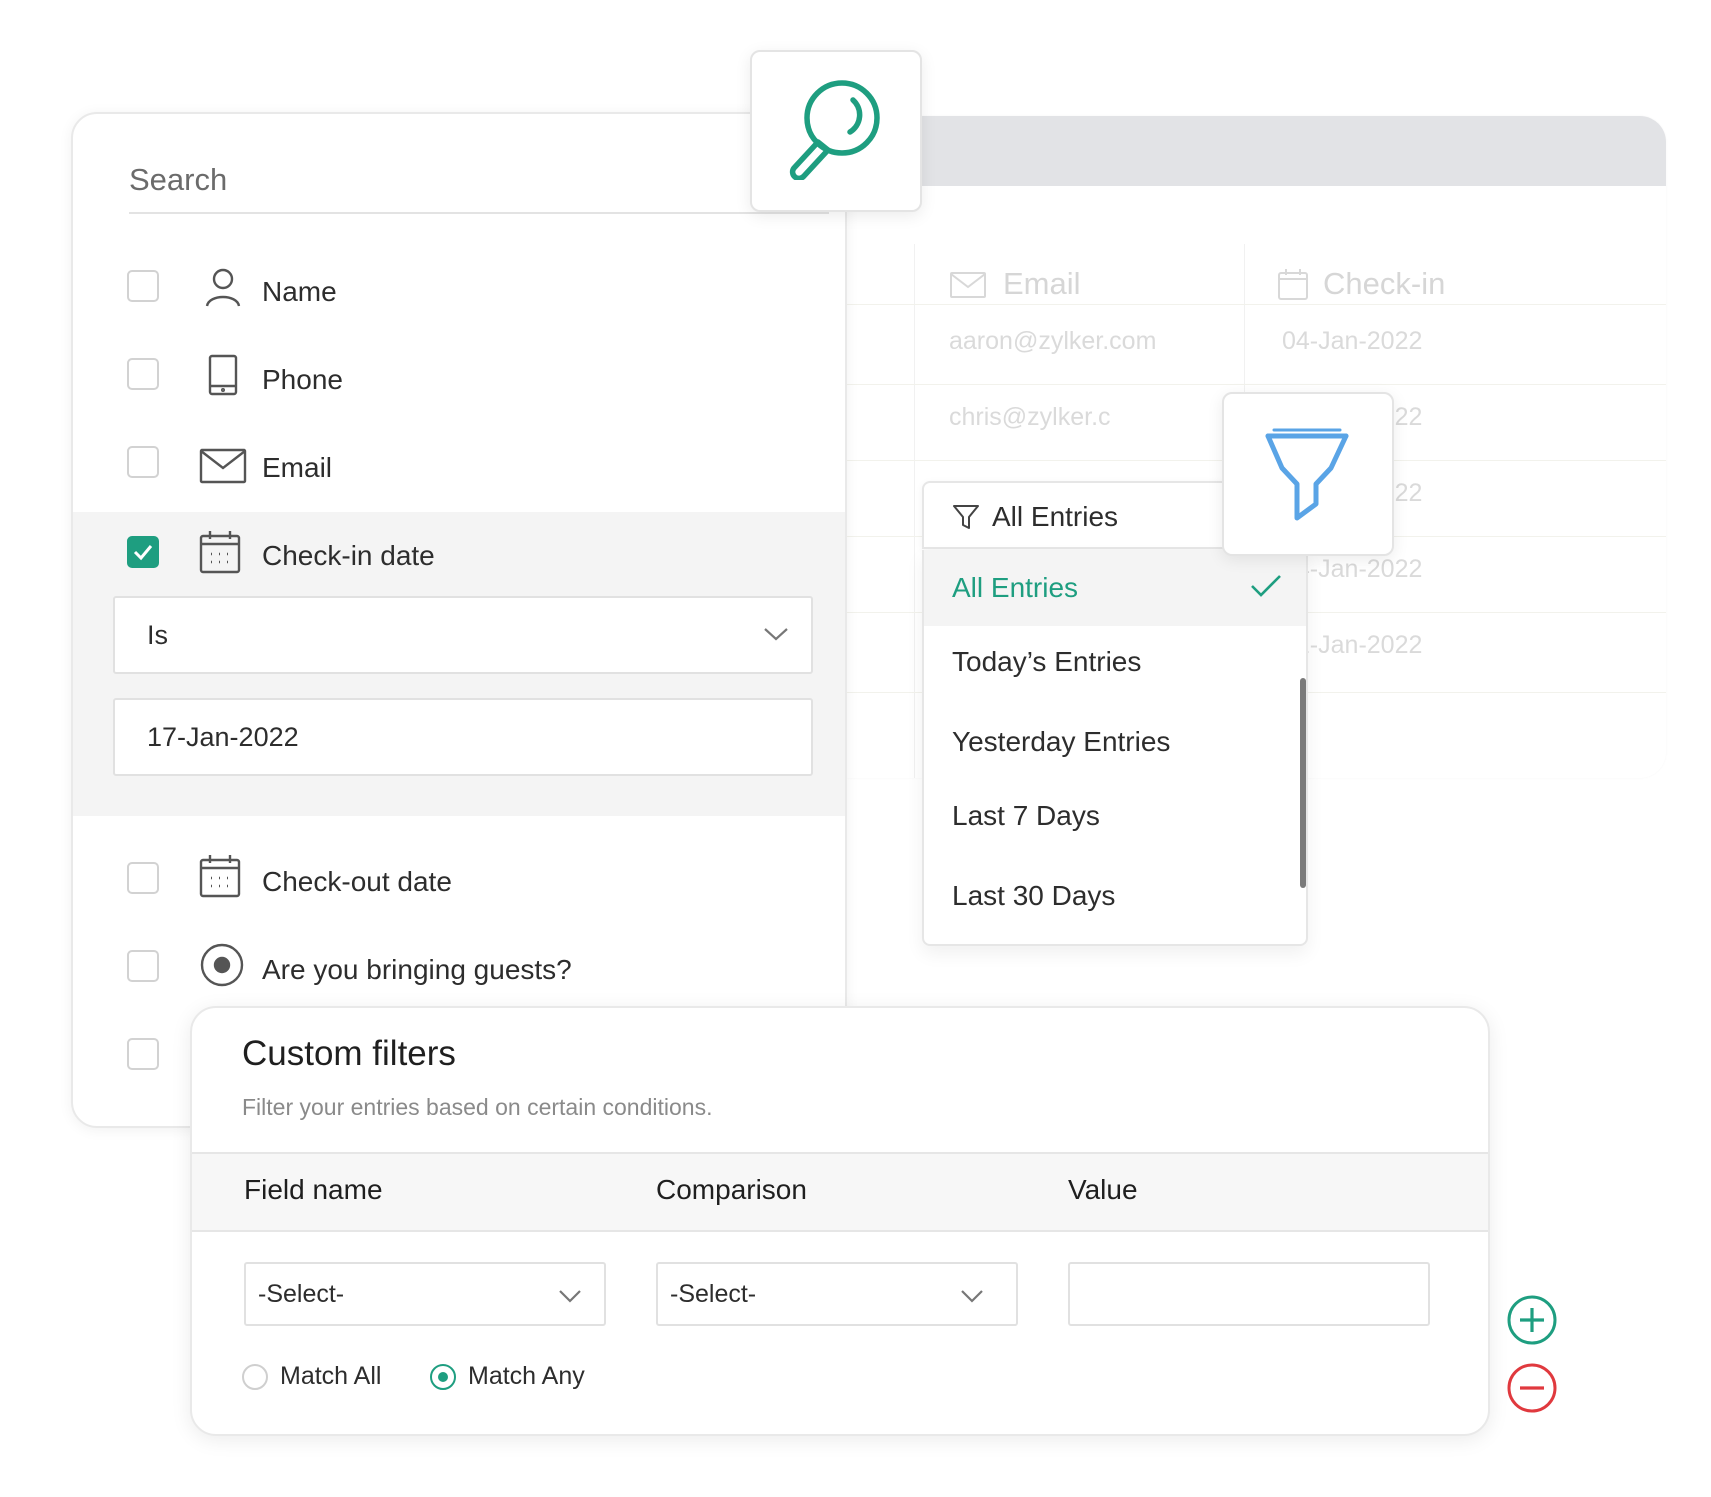  Describe the element at coordinates (223, 290) in the screenshot. I see `user-icon` at that location.